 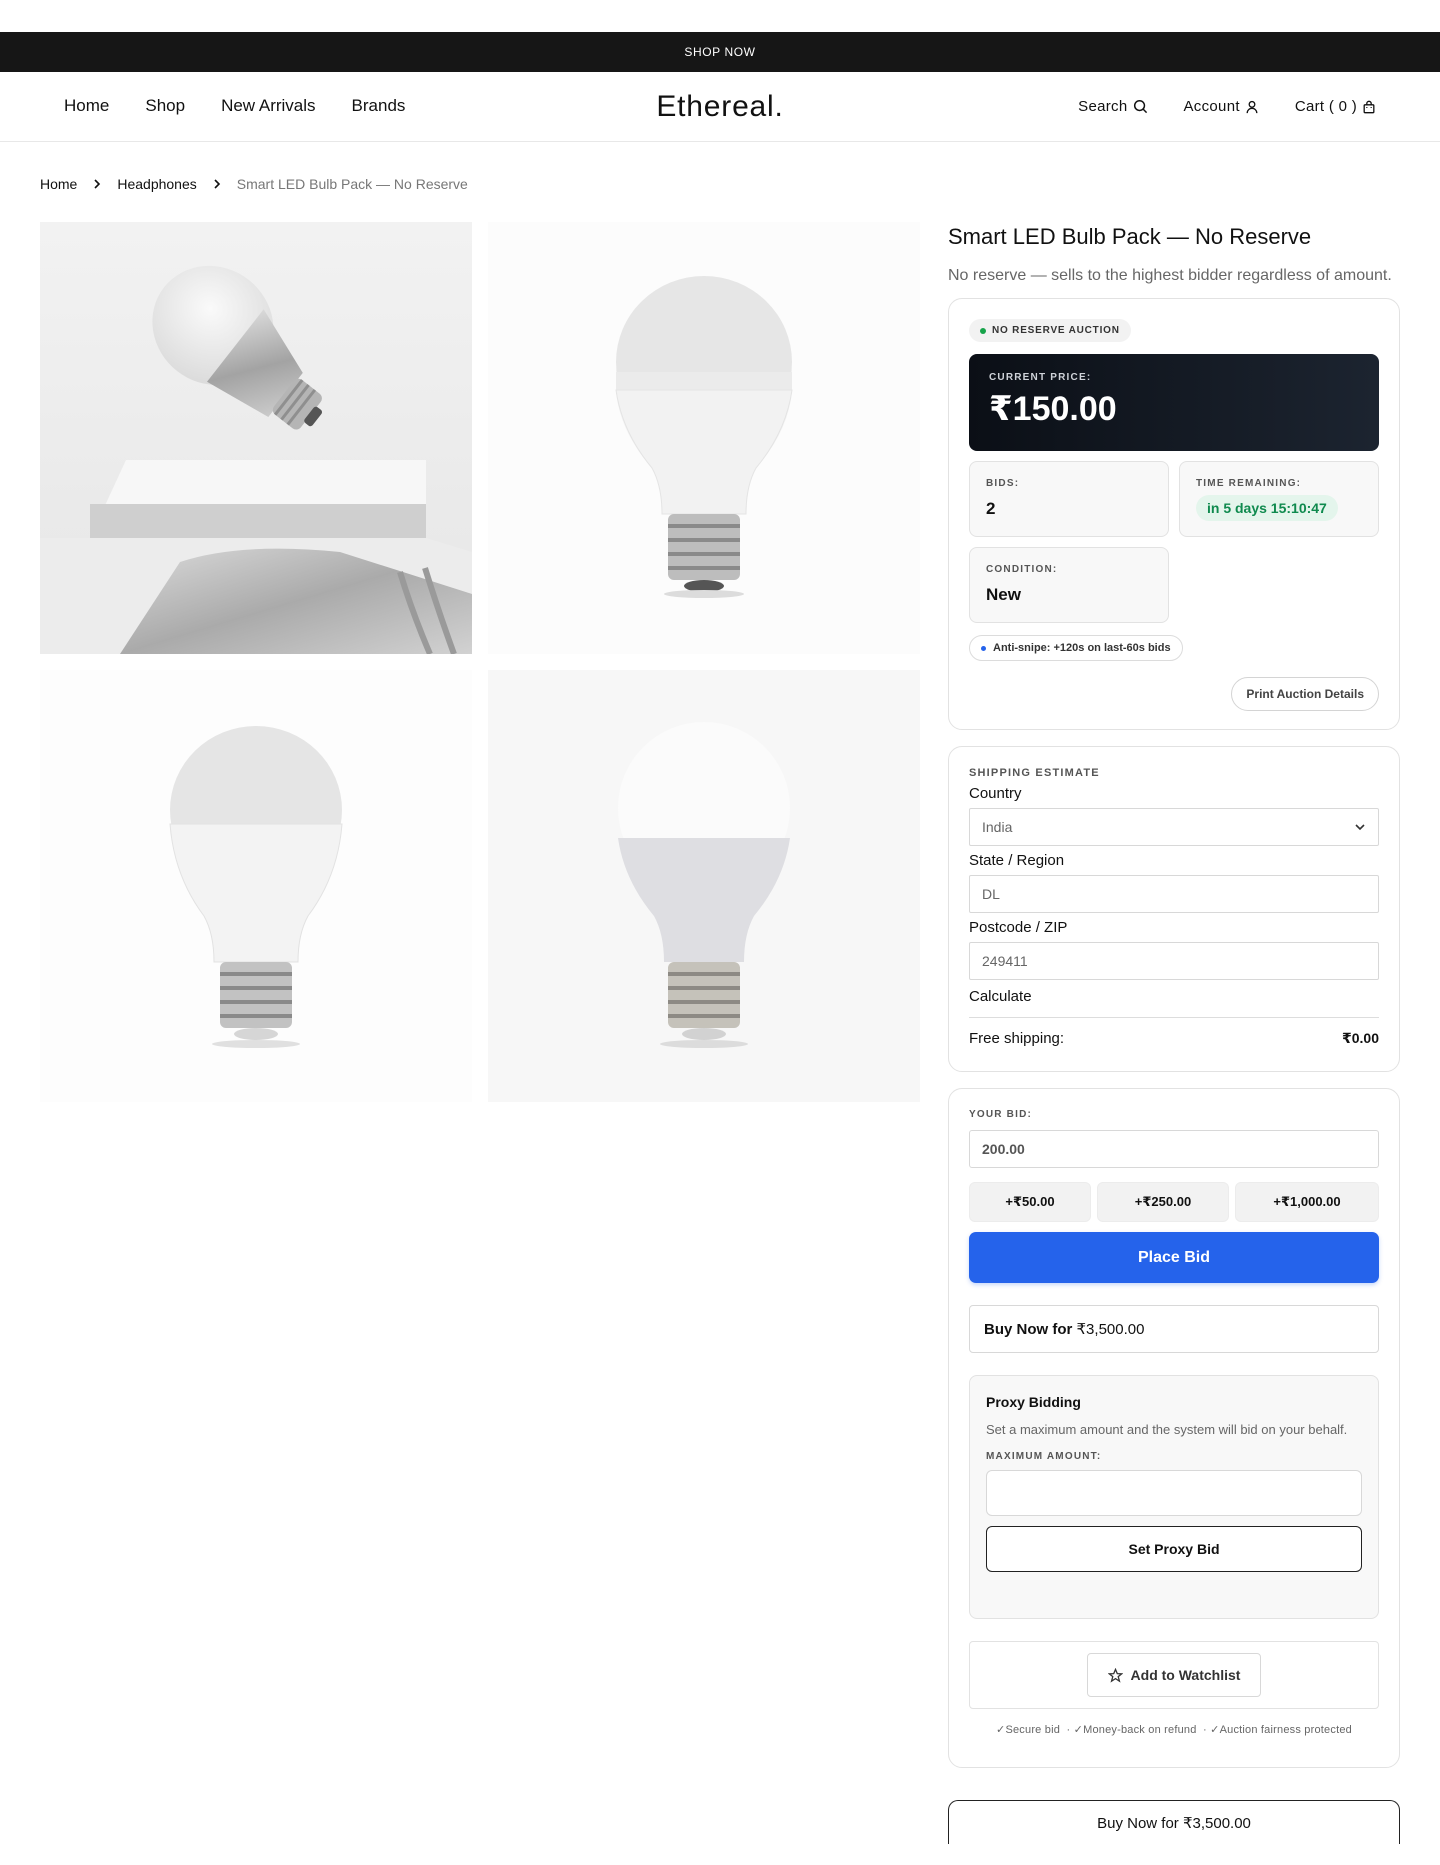 I want to click on free-shipping-value: ₹0.00, so click(x=1360, y=1038).